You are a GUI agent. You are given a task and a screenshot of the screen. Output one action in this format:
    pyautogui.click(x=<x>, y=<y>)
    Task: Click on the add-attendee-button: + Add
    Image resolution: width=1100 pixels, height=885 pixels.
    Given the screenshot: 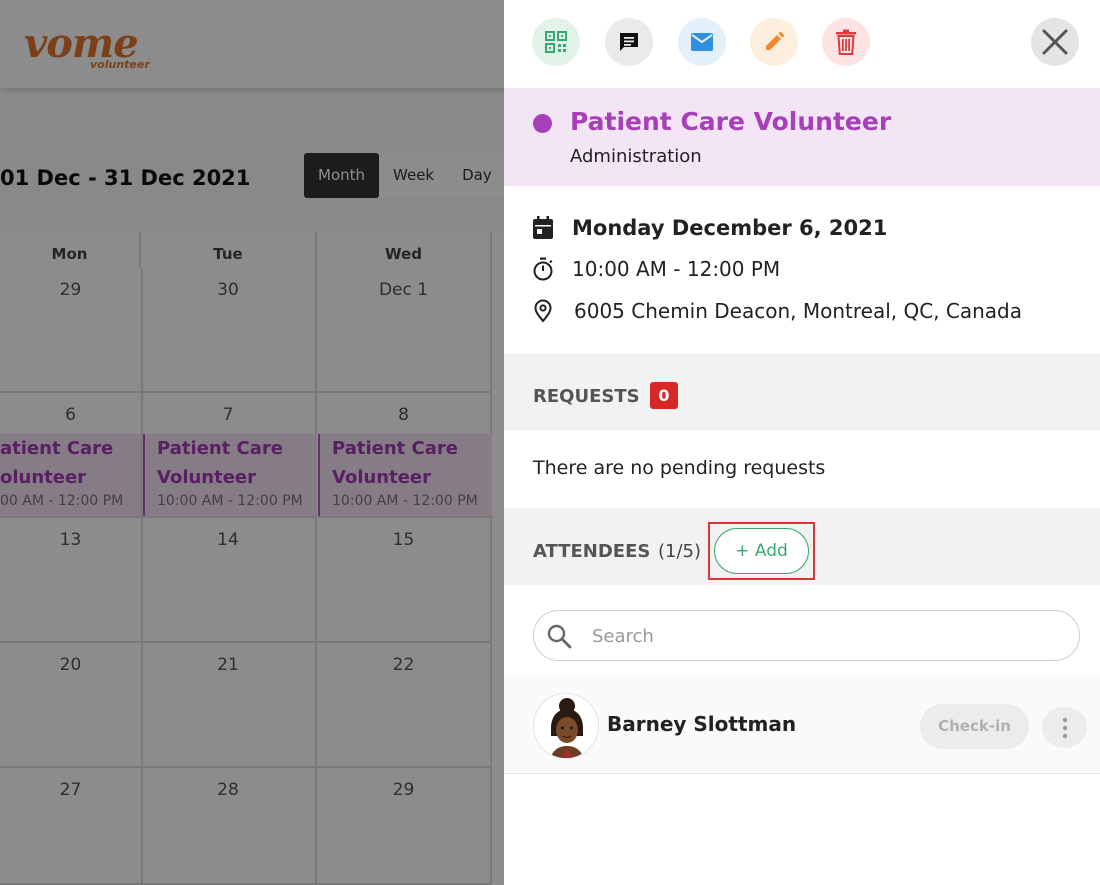 What is the action you would take?
    pyautogui.click(x=761, y=551)
    